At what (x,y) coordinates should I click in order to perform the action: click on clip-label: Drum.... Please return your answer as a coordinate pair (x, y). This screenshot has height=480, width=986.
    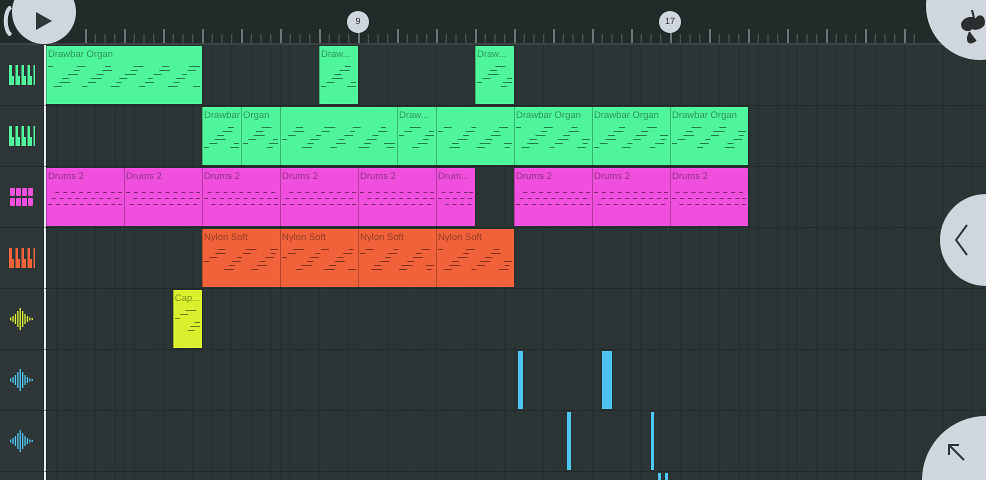
    Looking at the image, I should click on (454, 177).